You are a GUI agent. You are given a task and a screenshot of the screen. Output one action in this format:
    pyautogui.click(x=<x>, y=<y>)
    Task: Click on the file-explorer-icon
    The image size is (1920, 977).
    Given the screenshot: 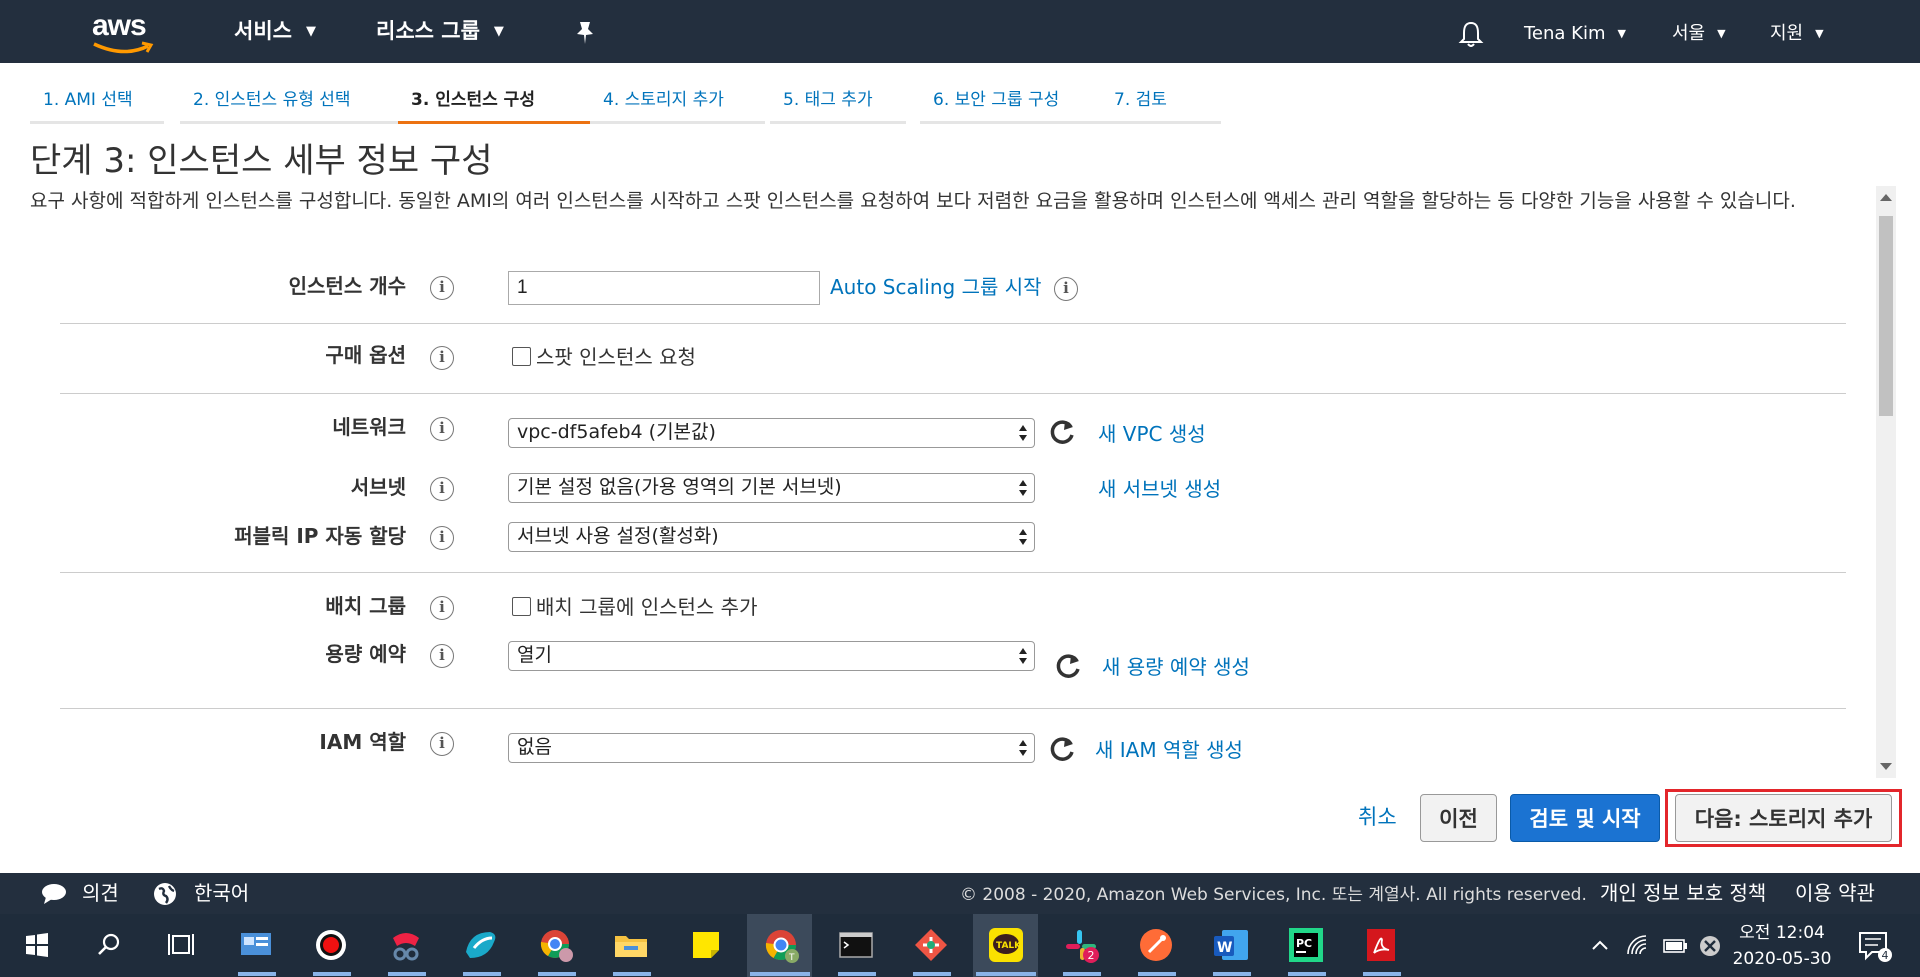 What is the action you would take?
    pyautogui.click(x=631, y=945)
    